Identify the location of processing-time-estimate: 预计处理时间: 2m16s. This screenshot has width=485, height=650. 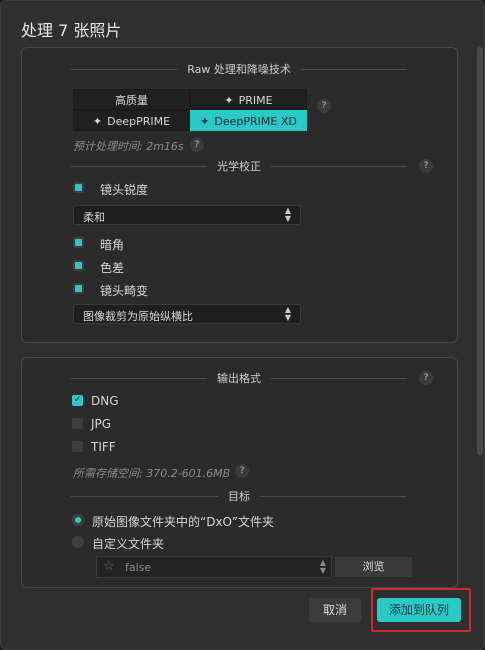
(128, 146).